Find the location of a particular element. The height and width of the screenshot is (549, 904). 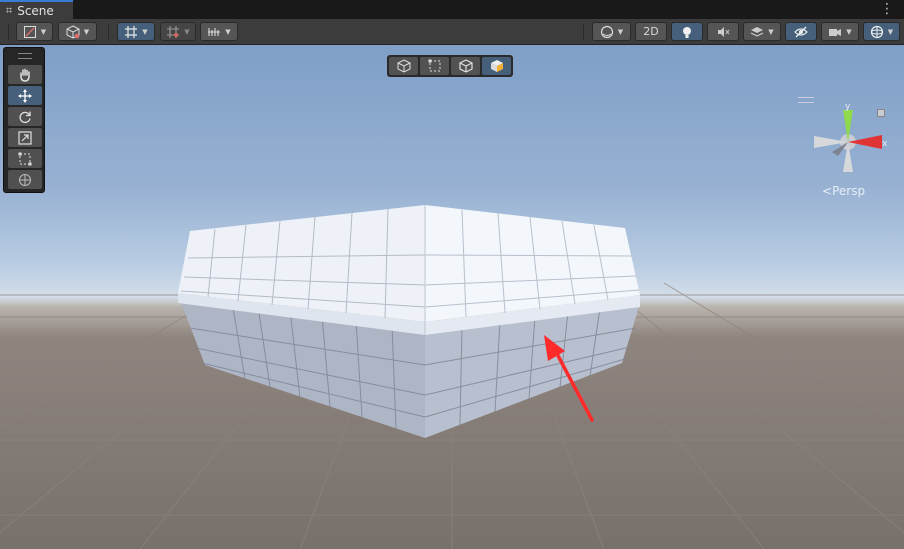

rect-transform-icon is located at coordinates (25, 158).